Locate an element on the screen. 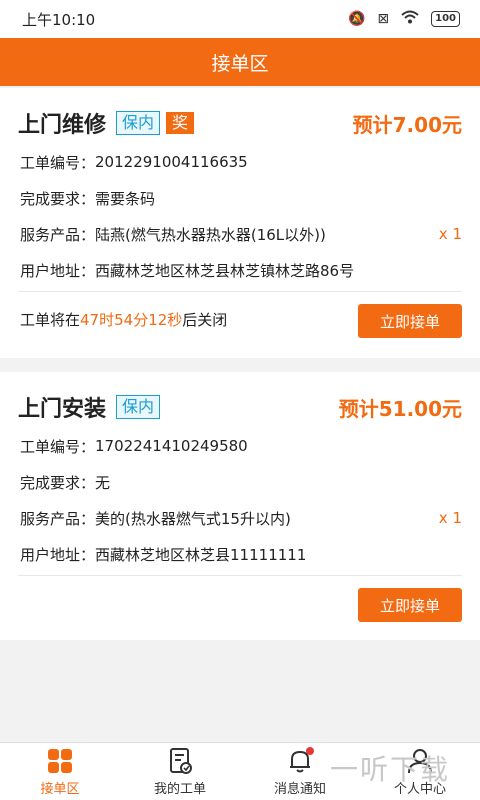  order-card-header: 上门安装 保内 预计51.00元 is located at coordinates (240, 407).